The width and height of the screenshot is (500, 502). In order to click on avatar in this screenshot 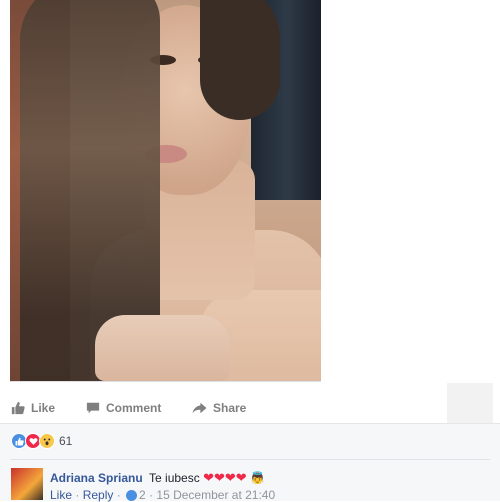, I will do `click(27, 484)`.